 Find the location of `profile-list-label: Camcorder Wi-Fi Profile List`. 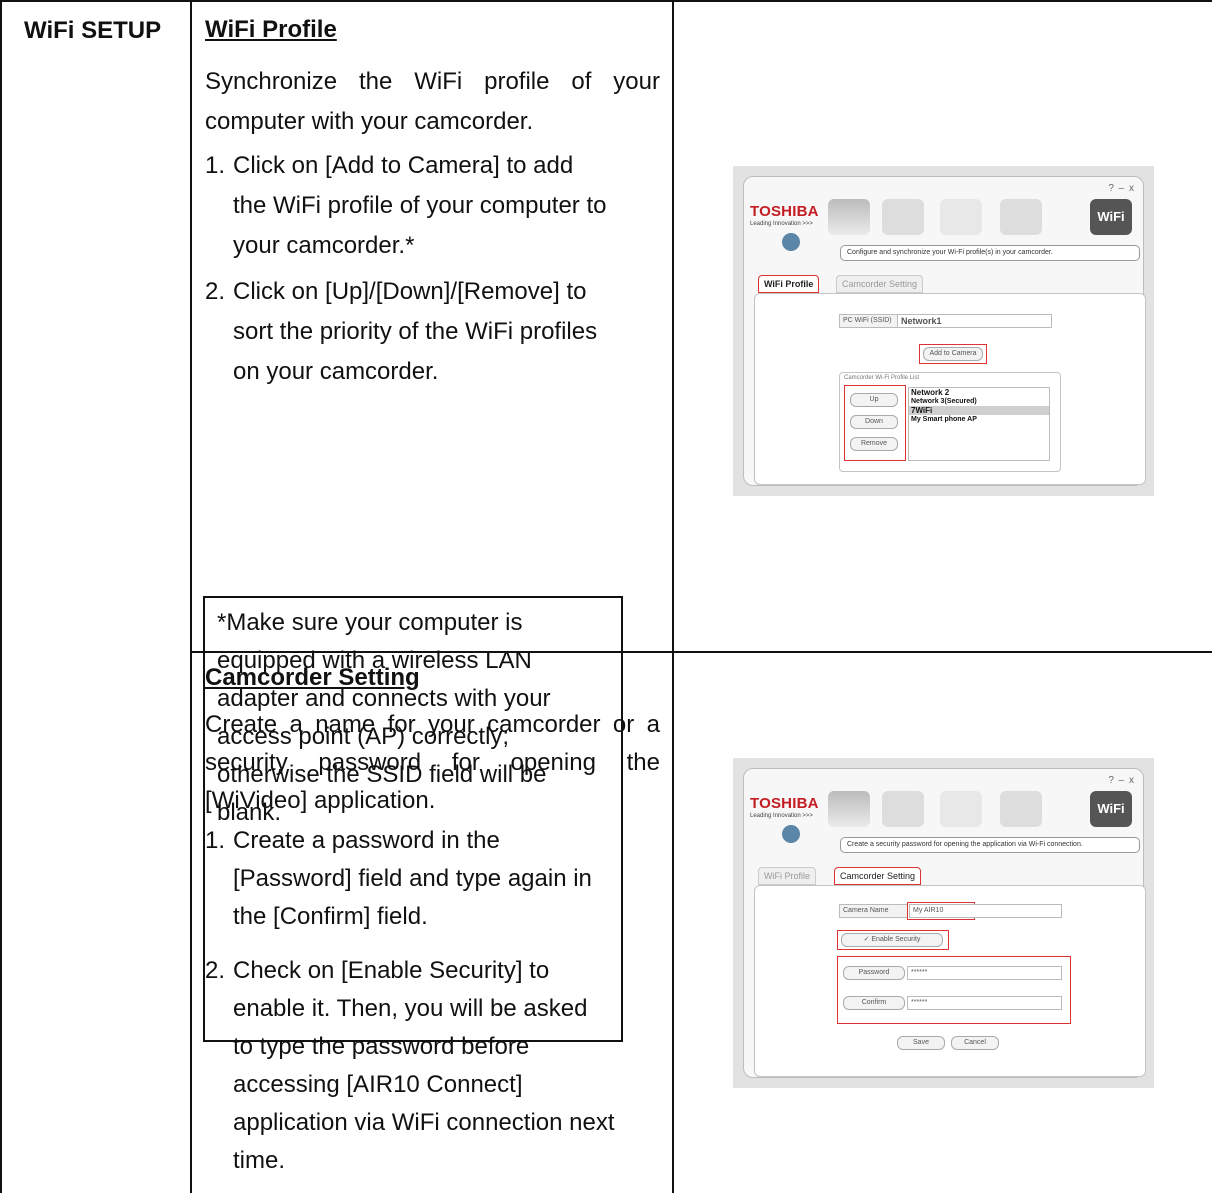

profile-list-label: Camcorder Wi-Fi Profile List is located at coordinates (882, 378).